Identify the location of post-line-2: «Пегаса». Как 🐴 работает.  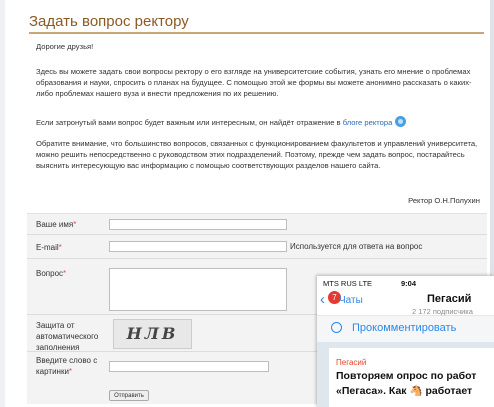
(404, 391).